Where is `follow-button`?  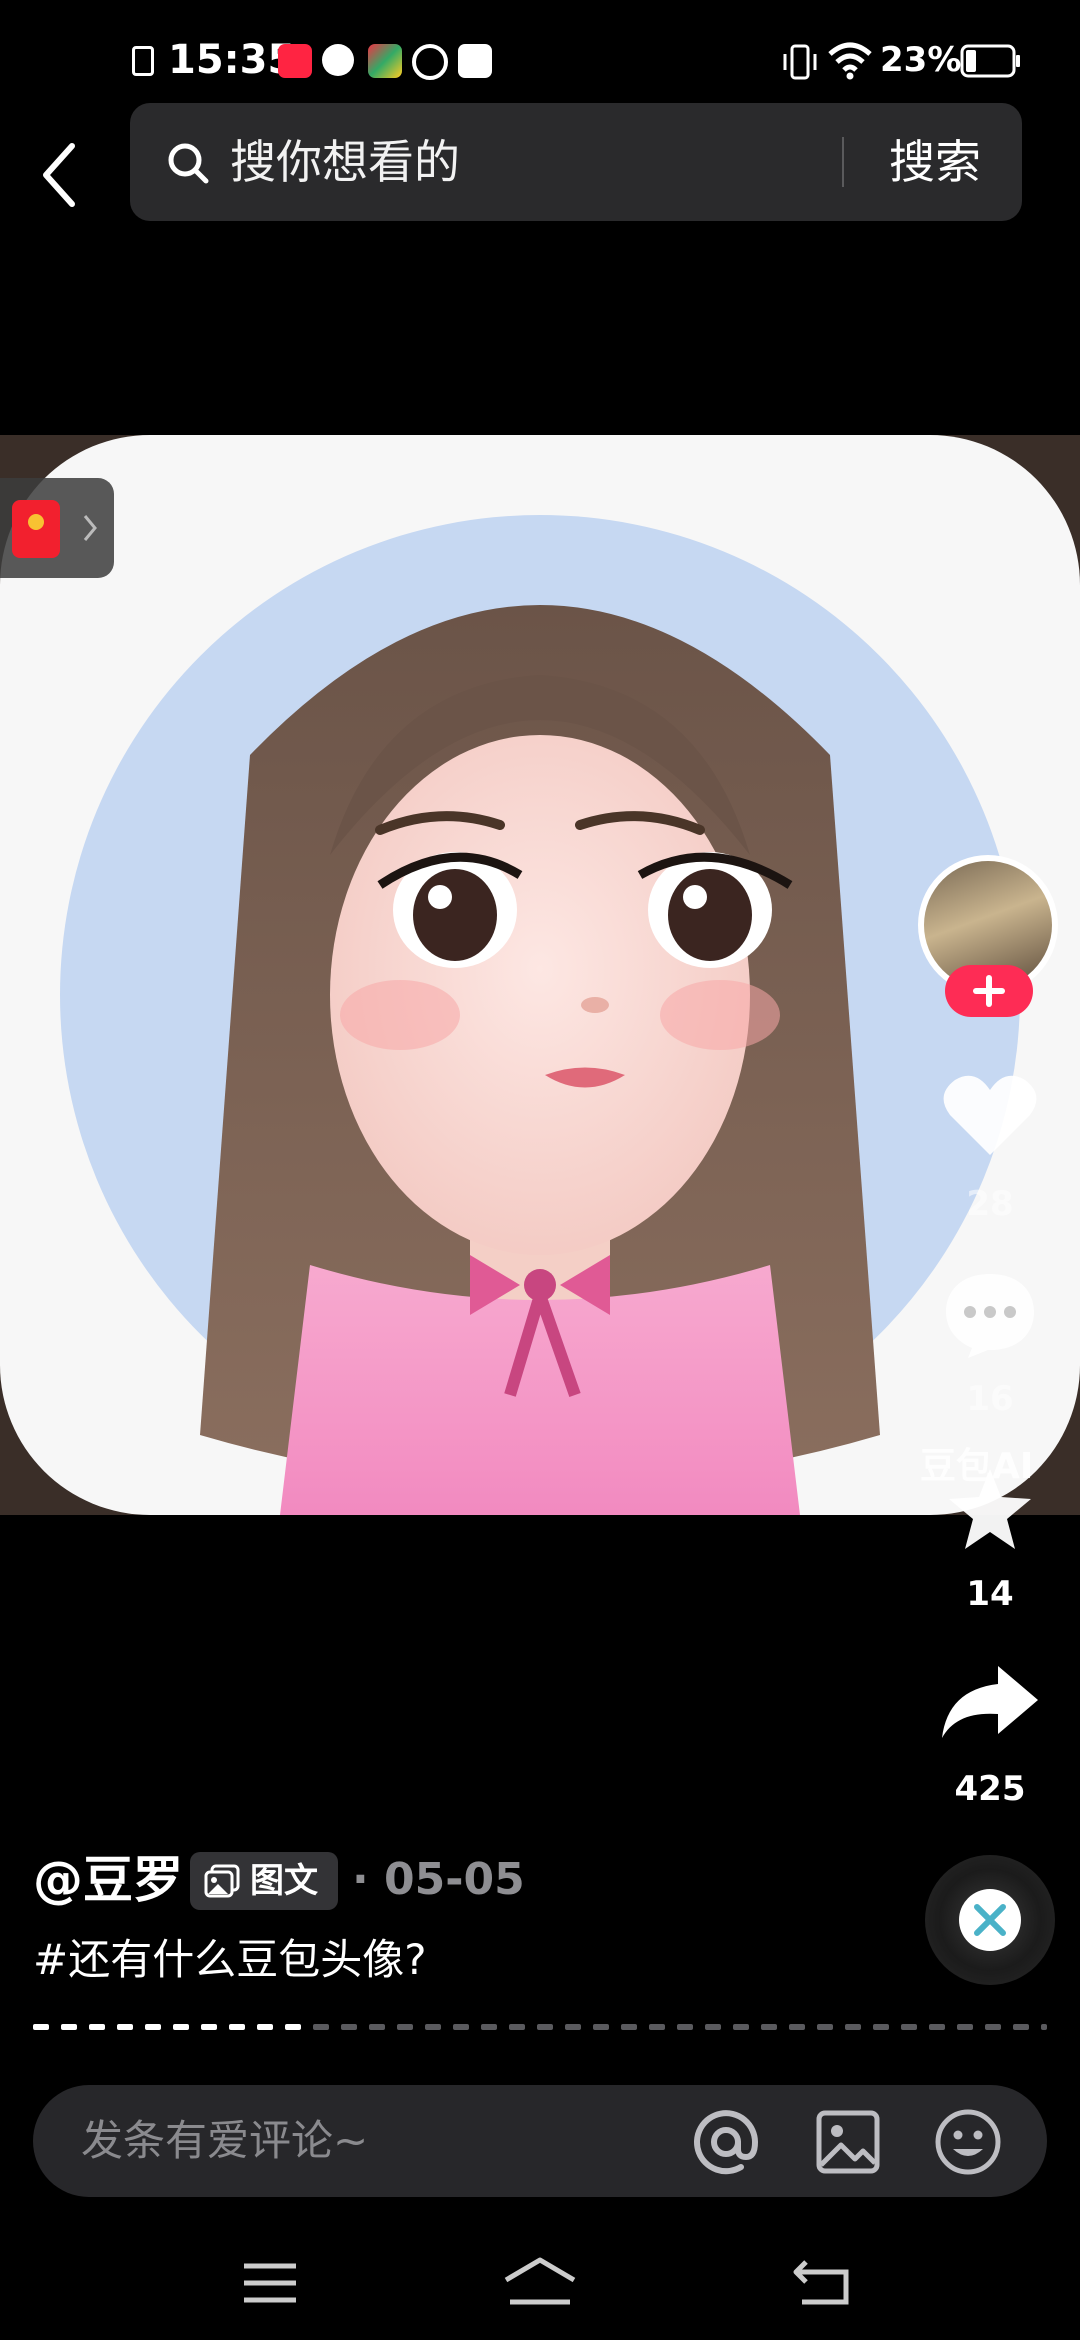
follow-button is located at coordinates (989, 991).